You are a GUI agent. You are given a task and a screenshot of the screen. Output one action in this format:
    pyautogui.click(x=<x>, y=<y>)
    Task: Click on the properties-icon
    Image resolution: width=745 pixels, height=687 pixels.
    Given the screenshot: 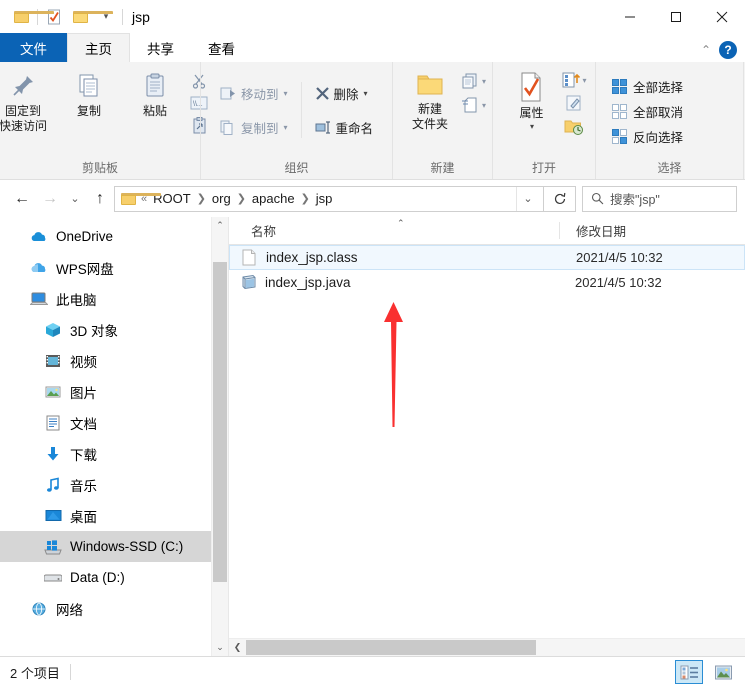 What is the action you would take?
    pyautogui.click(x=531, y=87)
    